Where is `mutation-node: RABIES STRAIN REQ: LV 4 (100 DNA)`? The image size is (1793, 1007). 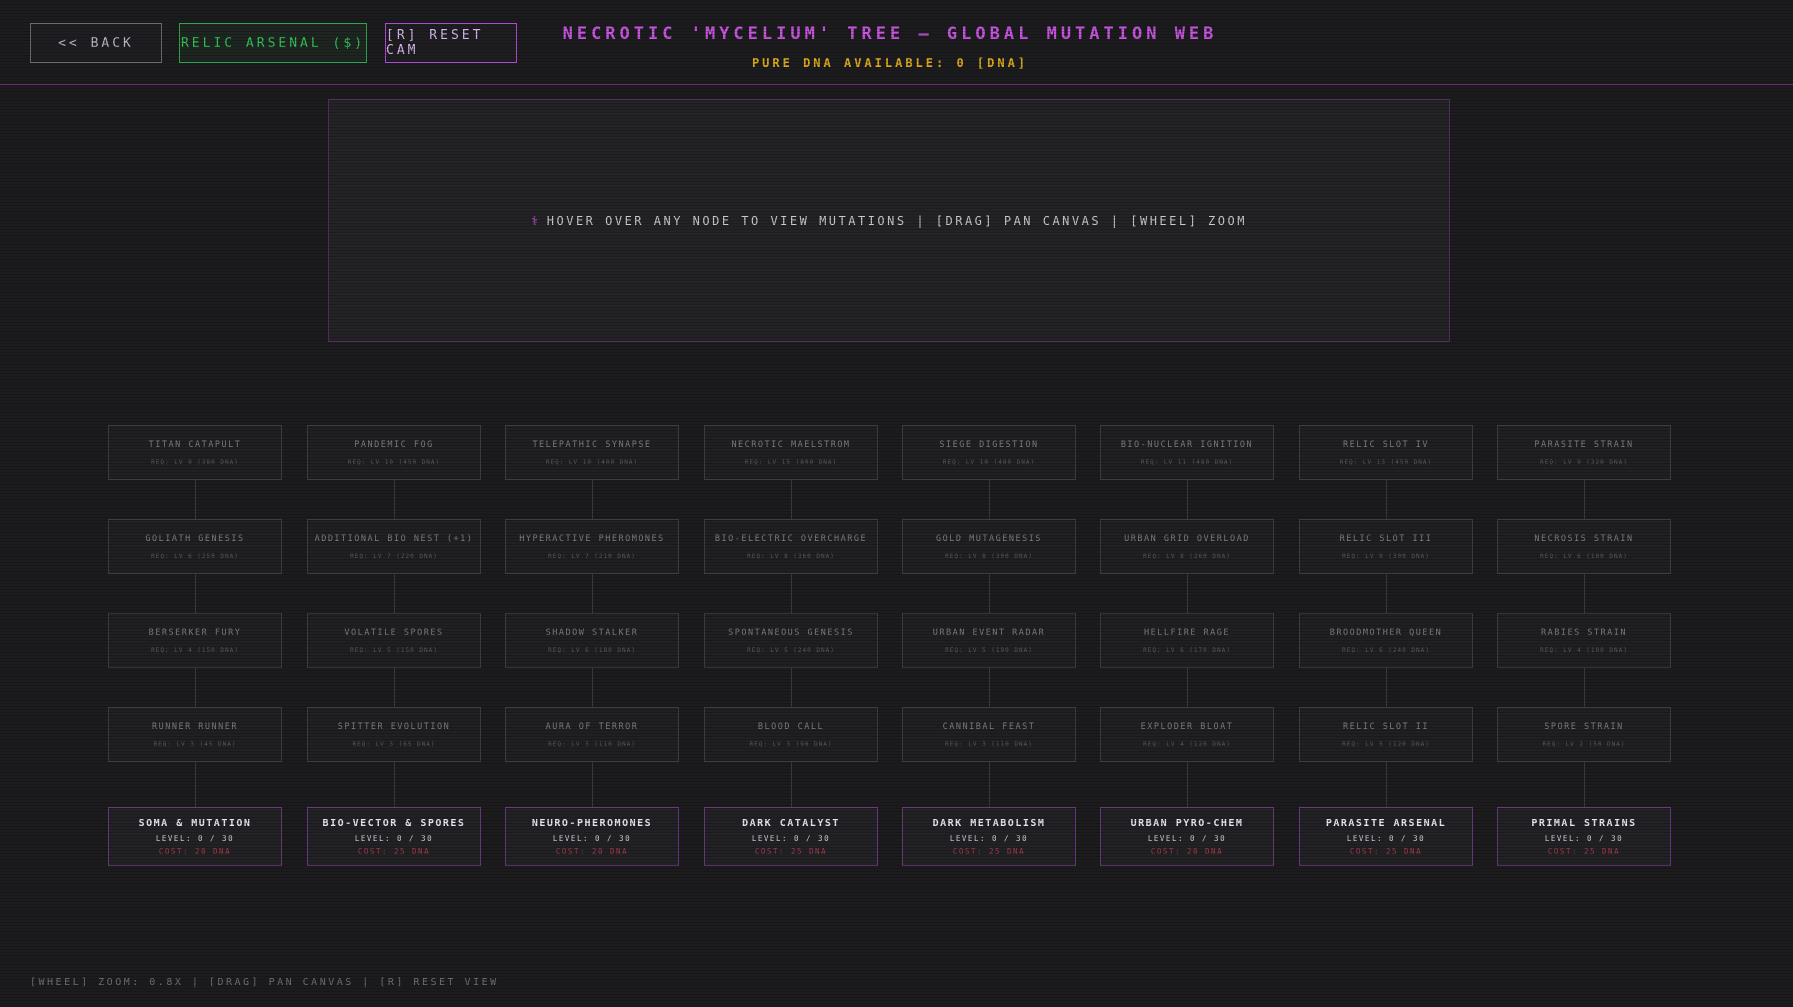
mutation-node: RABIES STRAIN REQ: LV 4 (100 DNA) is located at coordinates (1584, 640).